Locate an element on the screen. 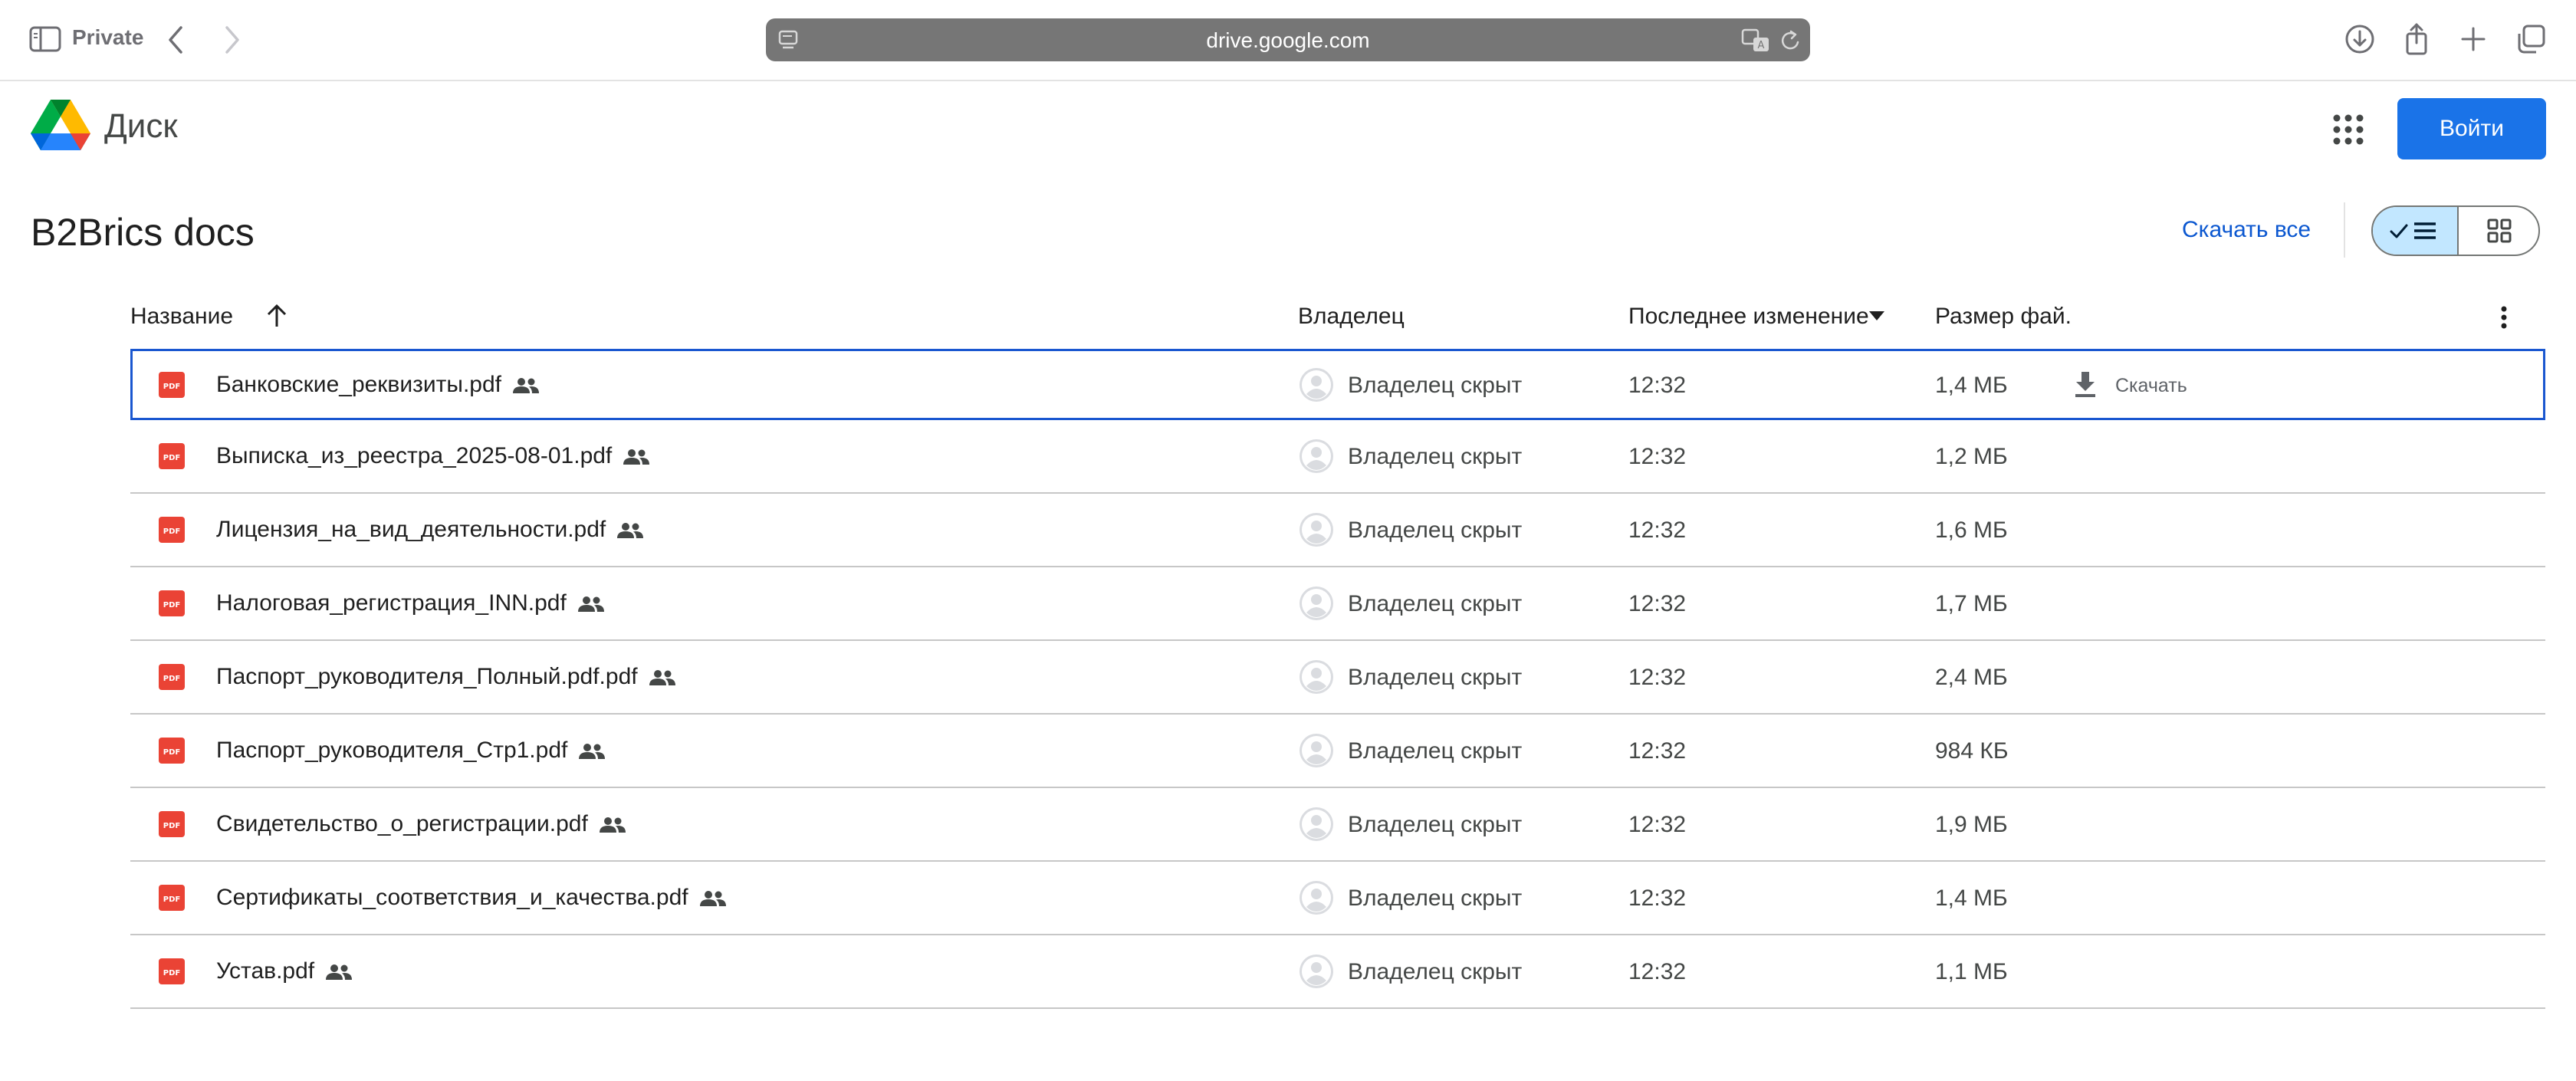  file-name: Лицензия_на_вид_деятельности.pdf is located at coordinates (411, 529).